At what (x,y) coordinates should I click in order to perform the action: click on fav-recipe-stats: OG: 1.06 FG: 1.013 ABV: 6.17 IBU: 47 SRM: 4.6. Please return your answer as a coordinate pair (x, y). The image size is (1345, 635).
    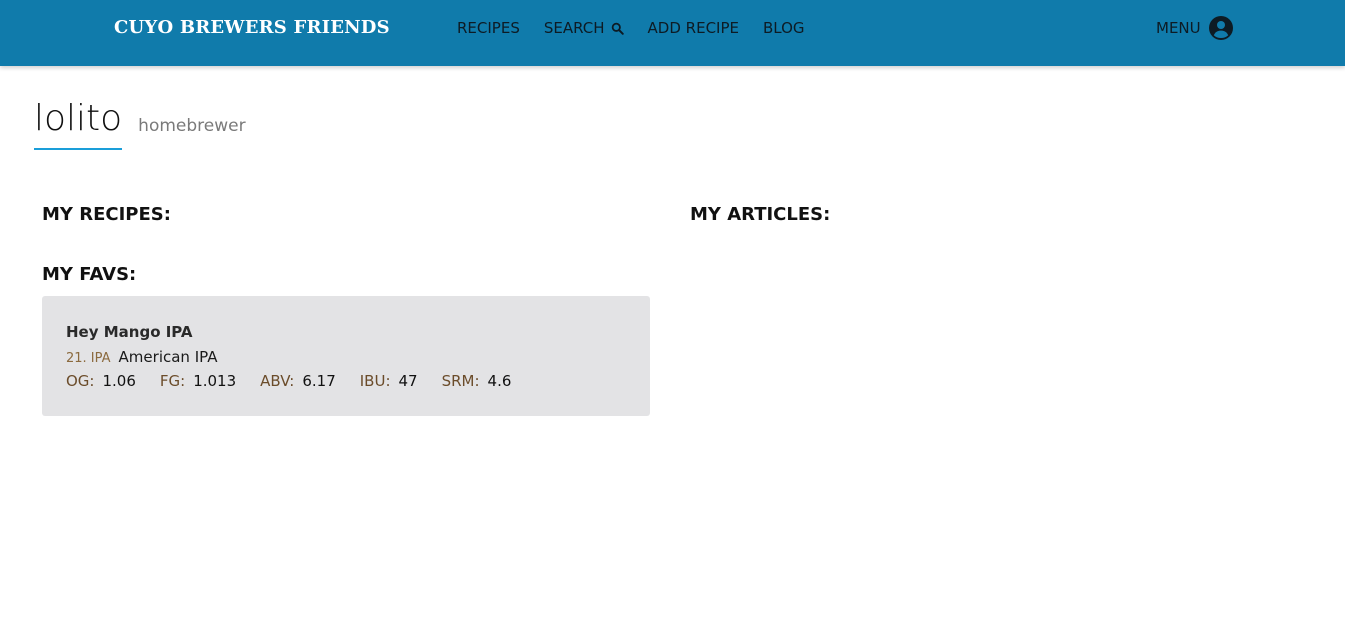
    Looking at the image, I should click on (300, 381).